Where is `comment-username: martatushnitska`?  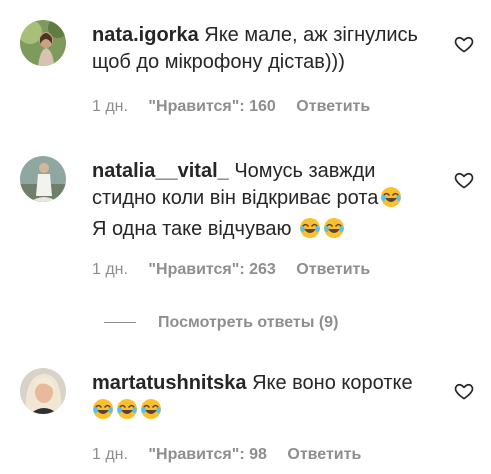 comment-username: martatushnitska is located at coordinates (169, 383).